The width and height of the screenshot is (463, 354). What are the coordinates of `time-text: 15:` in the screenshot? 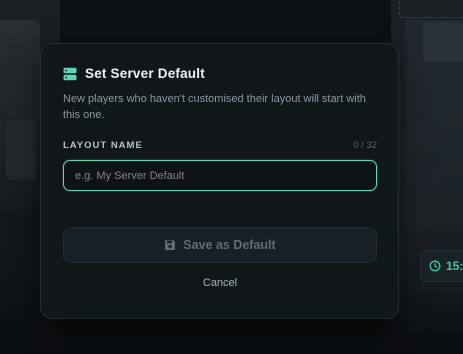 It's located at (454, 266).